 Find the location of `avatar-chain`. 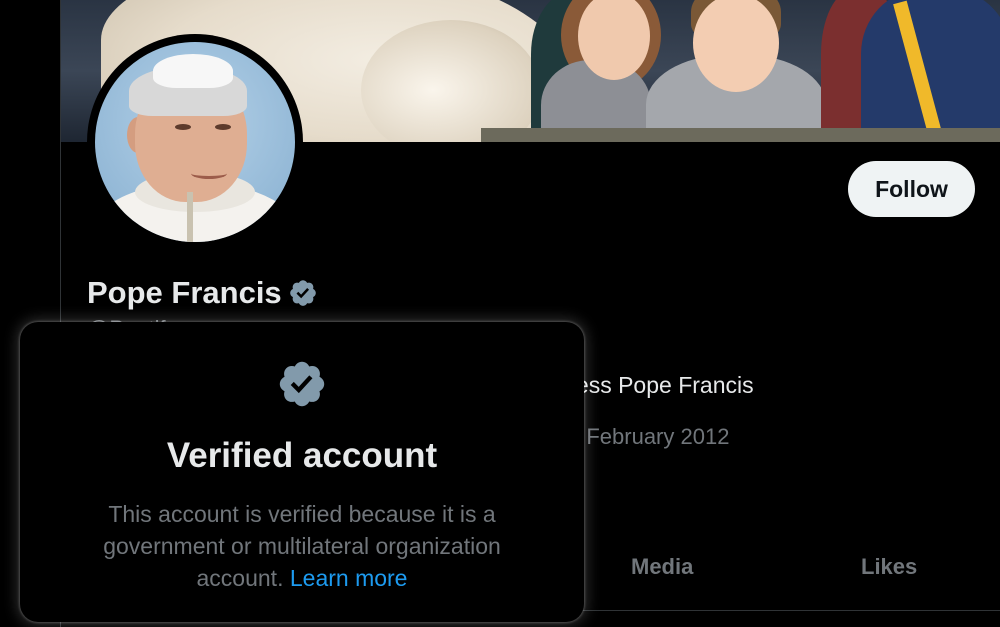

avatar-chain is located at coordinates (190, 217).